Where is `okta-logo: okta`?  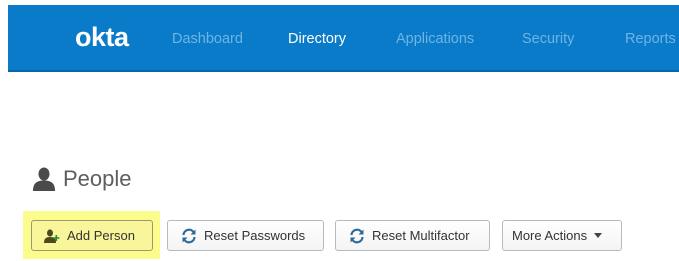 okta-logo: okta is located at coordinates (102, 37).